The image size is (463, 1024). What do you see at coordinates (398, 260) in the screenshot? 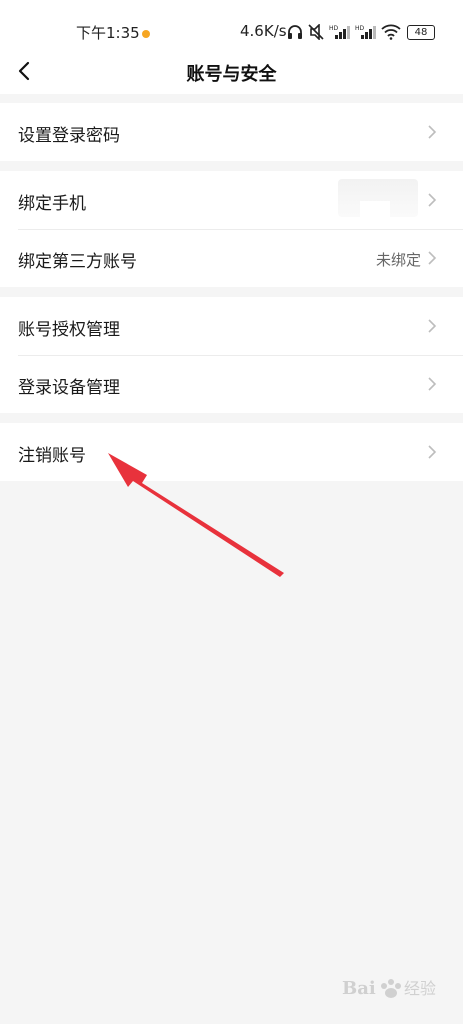
I see `binding-status: 未绑定` at bounding box center [398, 260].